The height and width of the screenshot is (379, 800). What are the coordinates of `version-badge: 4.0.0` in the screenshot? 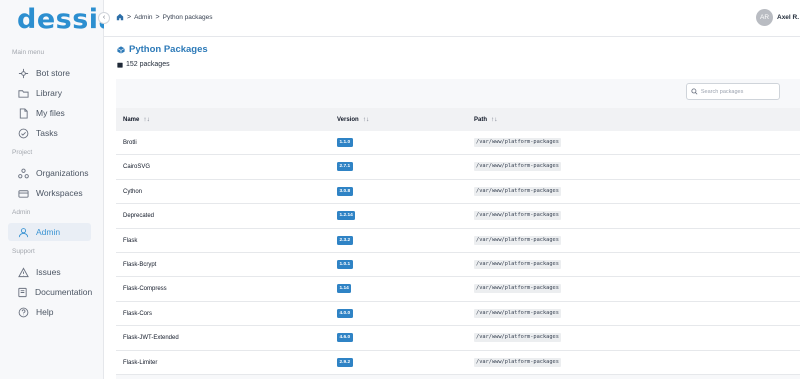 It's located at (345, 313).